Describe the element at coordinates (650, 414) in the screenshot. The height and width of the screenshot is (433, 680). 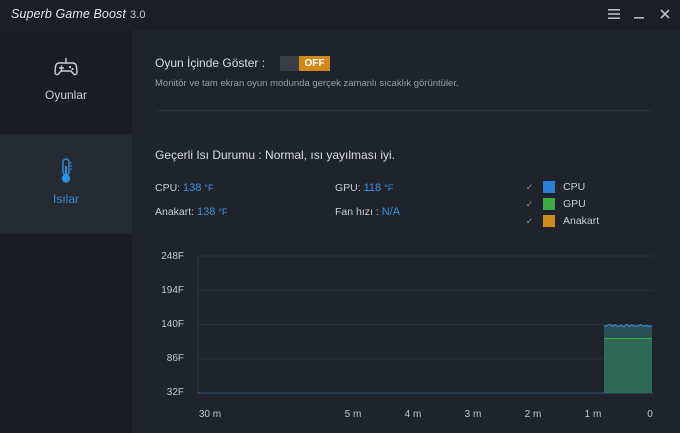
I see `x-tick-label: 0` at that location.